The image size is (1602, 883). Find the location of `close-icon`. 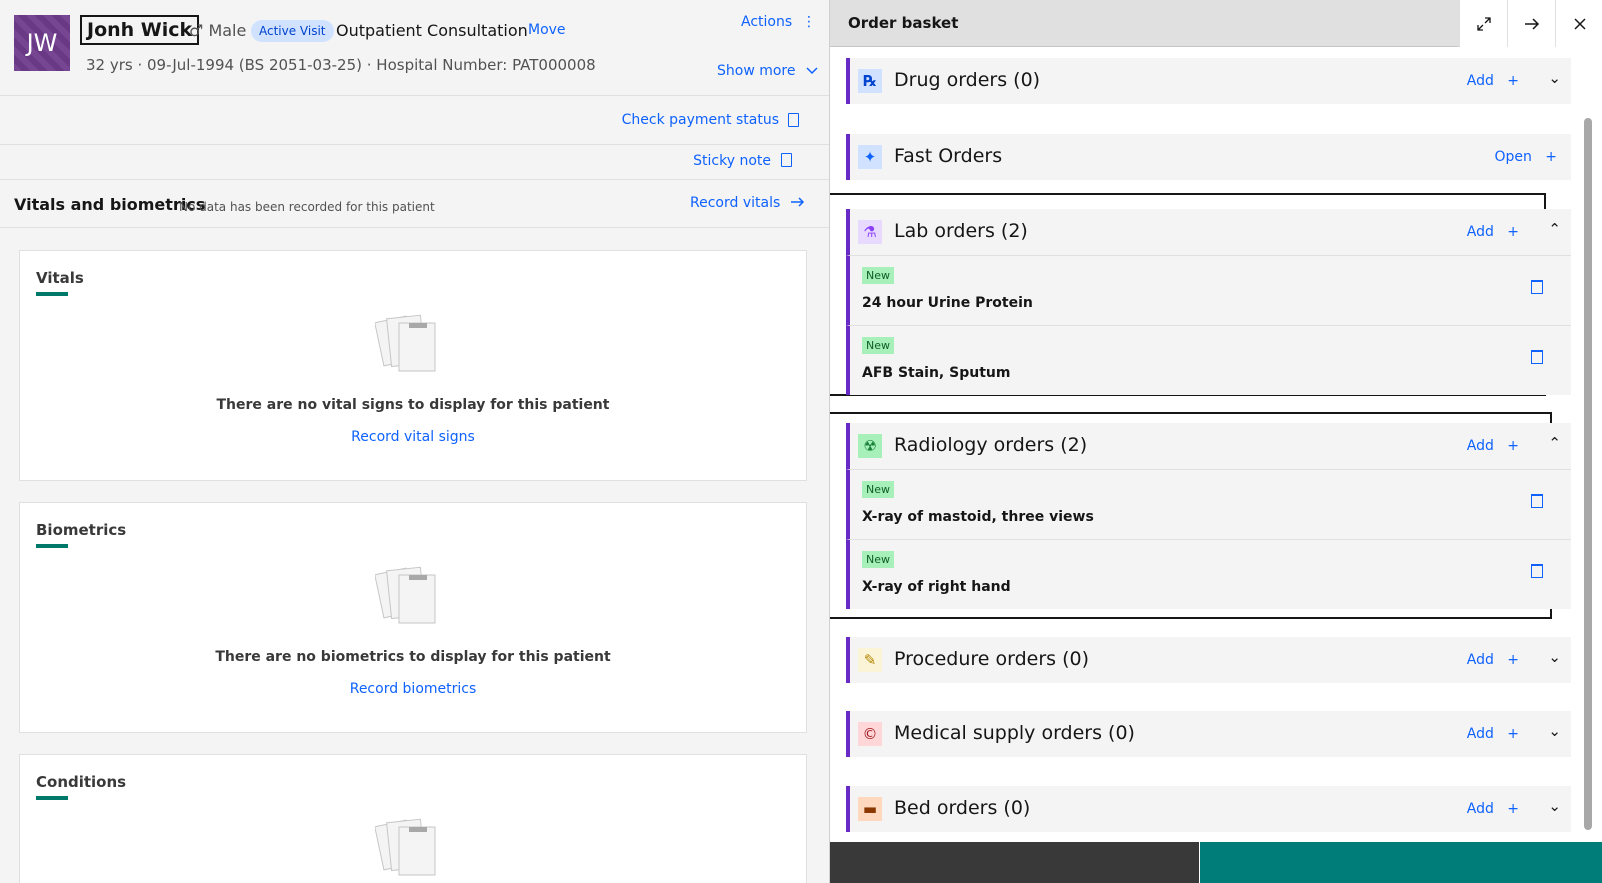

close-icon is located at coordinates (1579, 23).